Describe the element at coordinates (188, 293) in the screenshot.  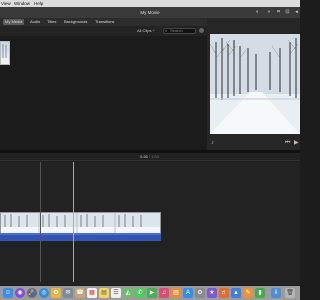
I see `app-store-icon: A` at that location.